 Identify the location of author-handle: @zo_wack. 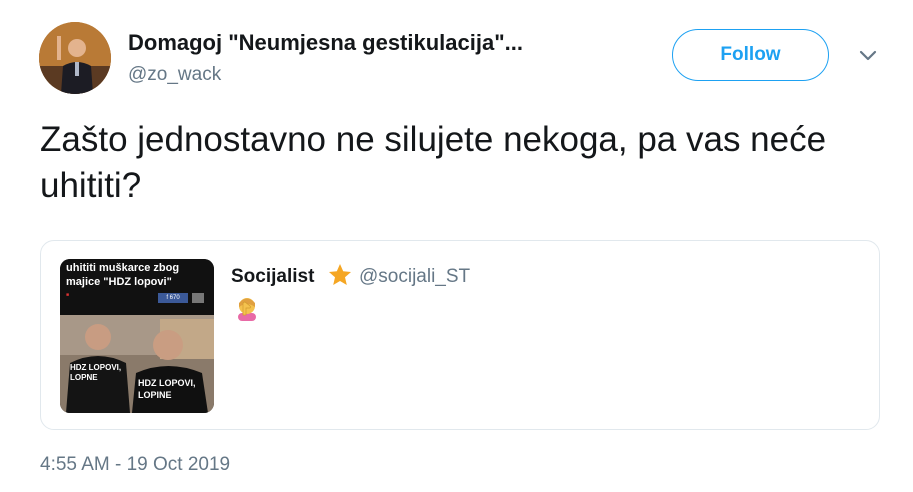
(174, 75).